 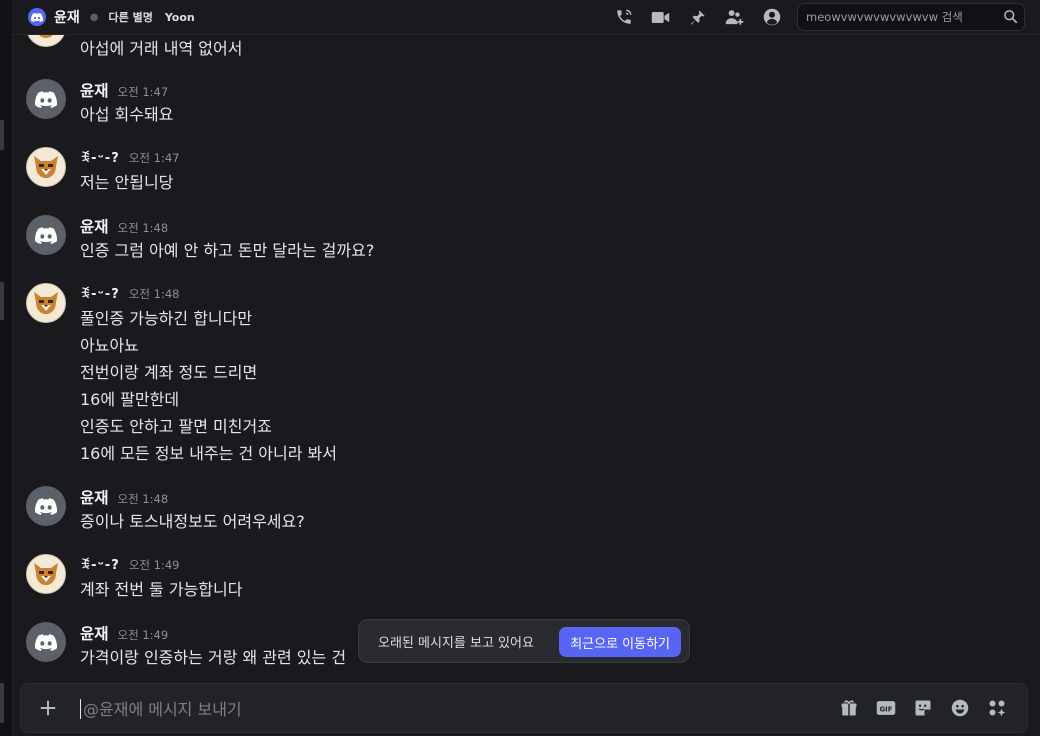 I want to click on message-content: 아섭 회수돼요, so click(x=127, y=114).